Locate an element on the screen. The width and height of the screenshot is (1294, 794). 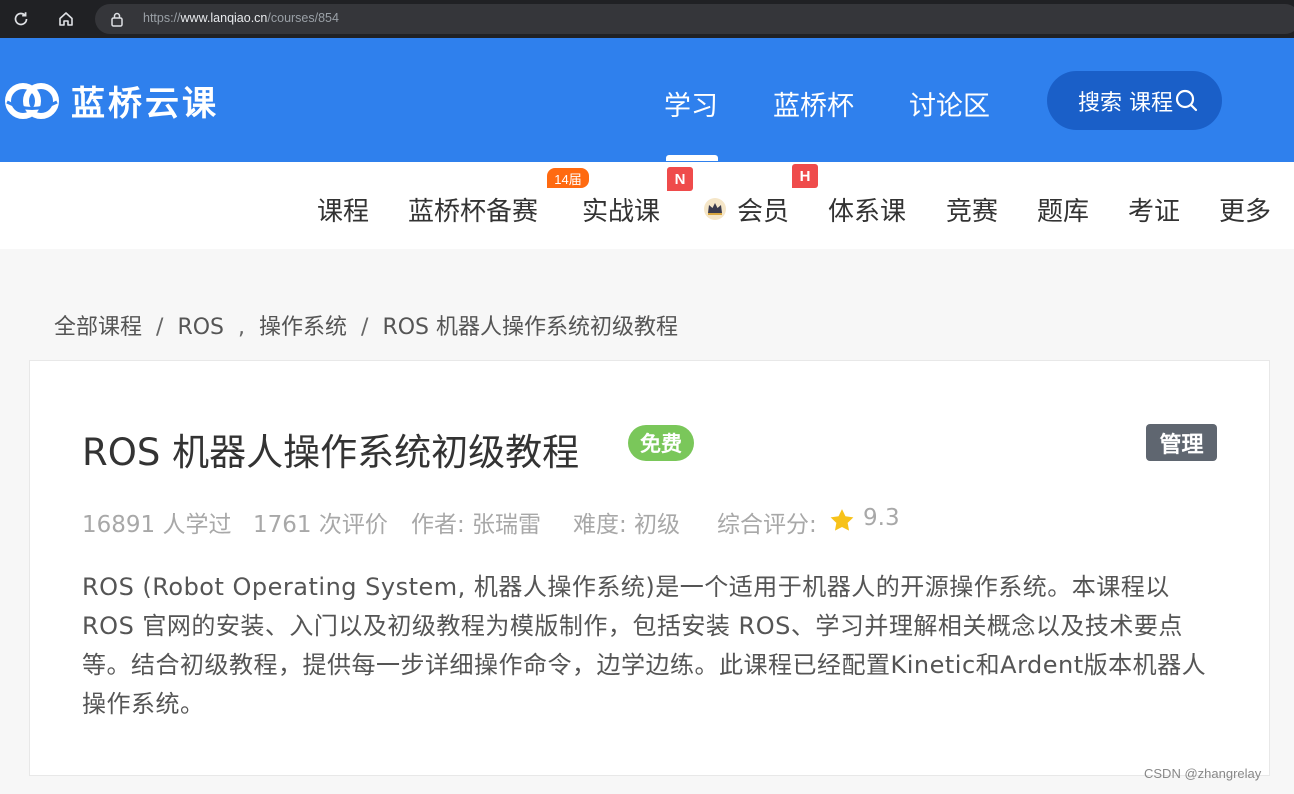
reload-icon is located at coordinates (21, 19).